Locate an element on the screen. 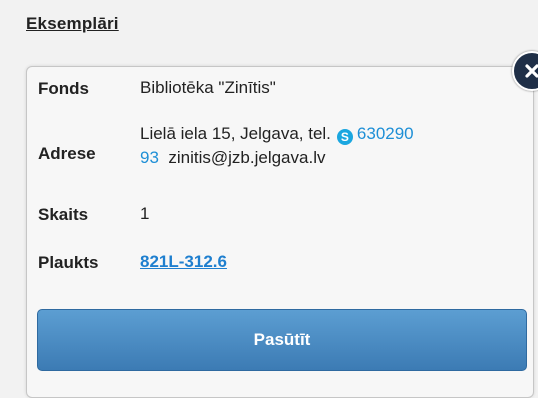 Image resolution: width=538 pixels, height=398 pixels. phone-link-cont: 93 is located at coordinates (149, 157).